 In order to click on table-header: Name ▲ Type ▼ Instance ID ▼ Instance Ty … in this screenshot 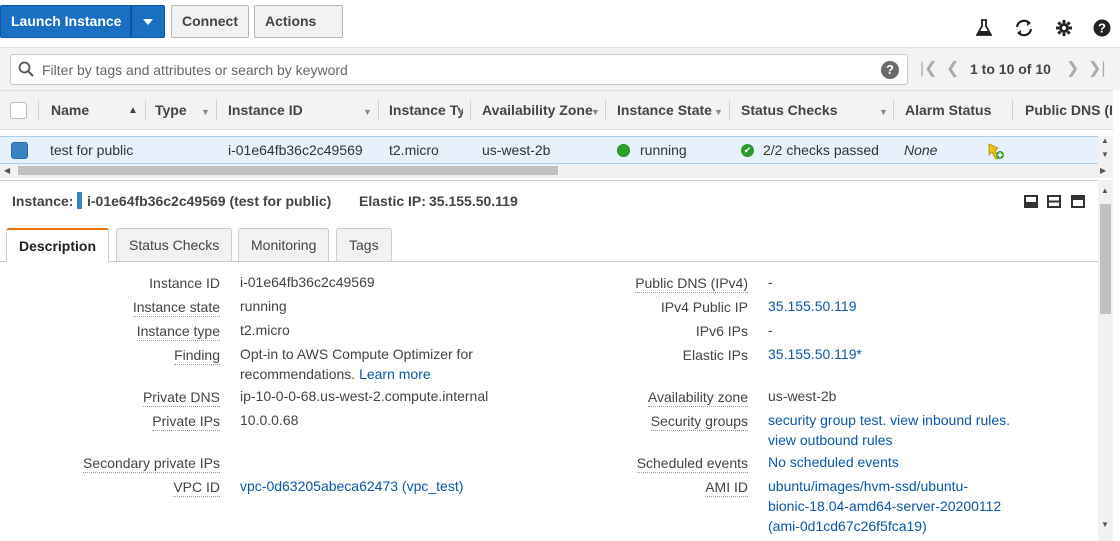, I will do `click(556, 110)`.